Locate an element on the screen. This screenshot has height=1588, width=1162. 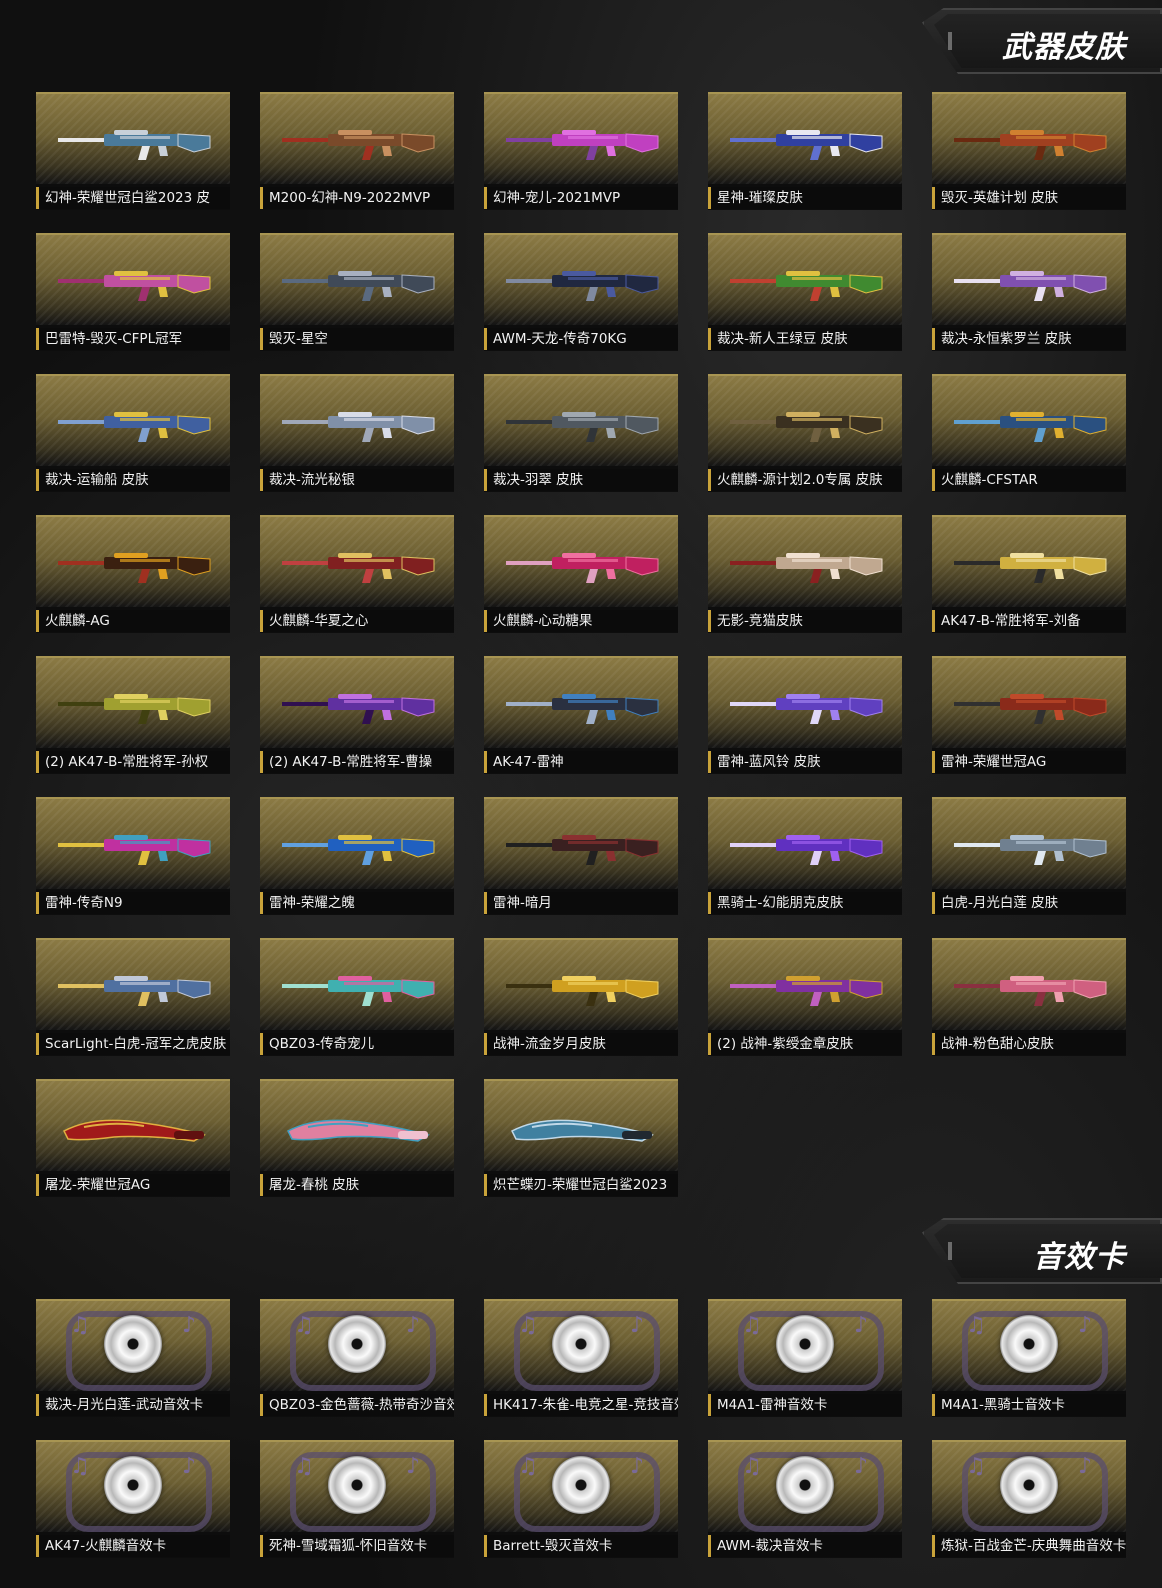
weapon-skin-card: 火麒麟-CFSTAR is located at coordinates (1029, 433).